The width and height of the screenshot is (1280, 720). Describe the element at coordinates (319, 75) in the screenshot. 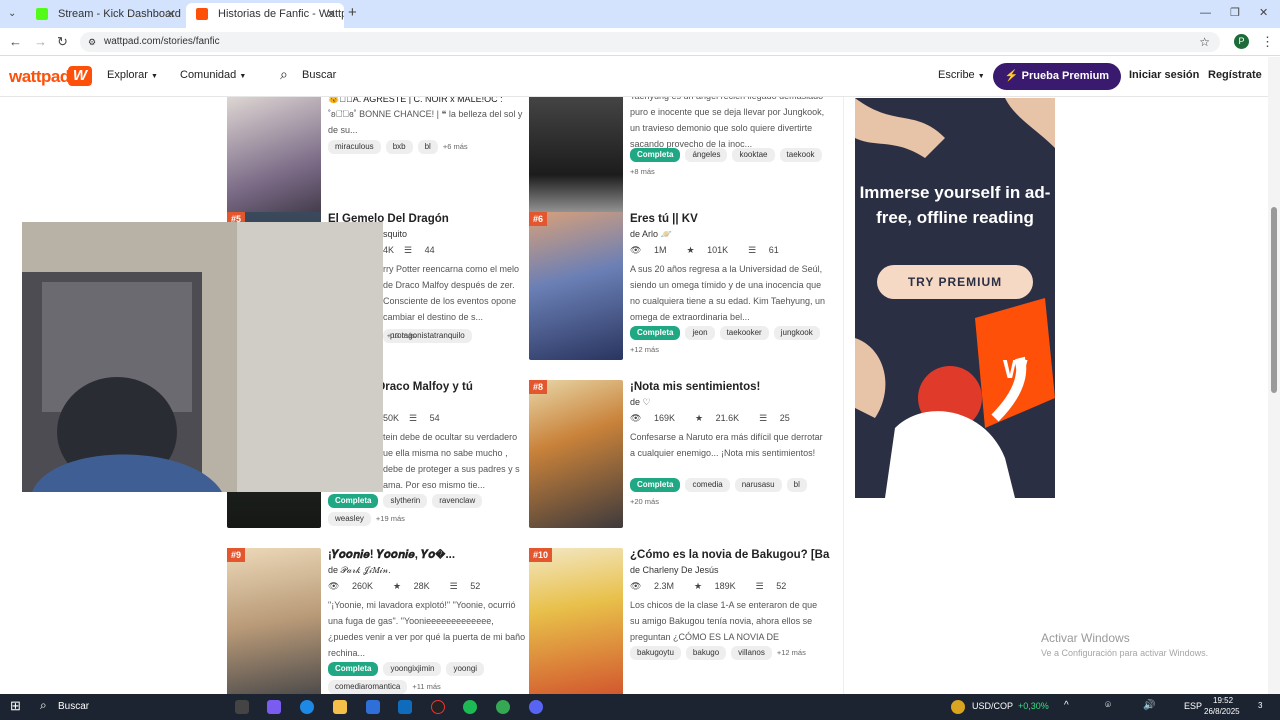

I see `search-input: Buscar` at that location.